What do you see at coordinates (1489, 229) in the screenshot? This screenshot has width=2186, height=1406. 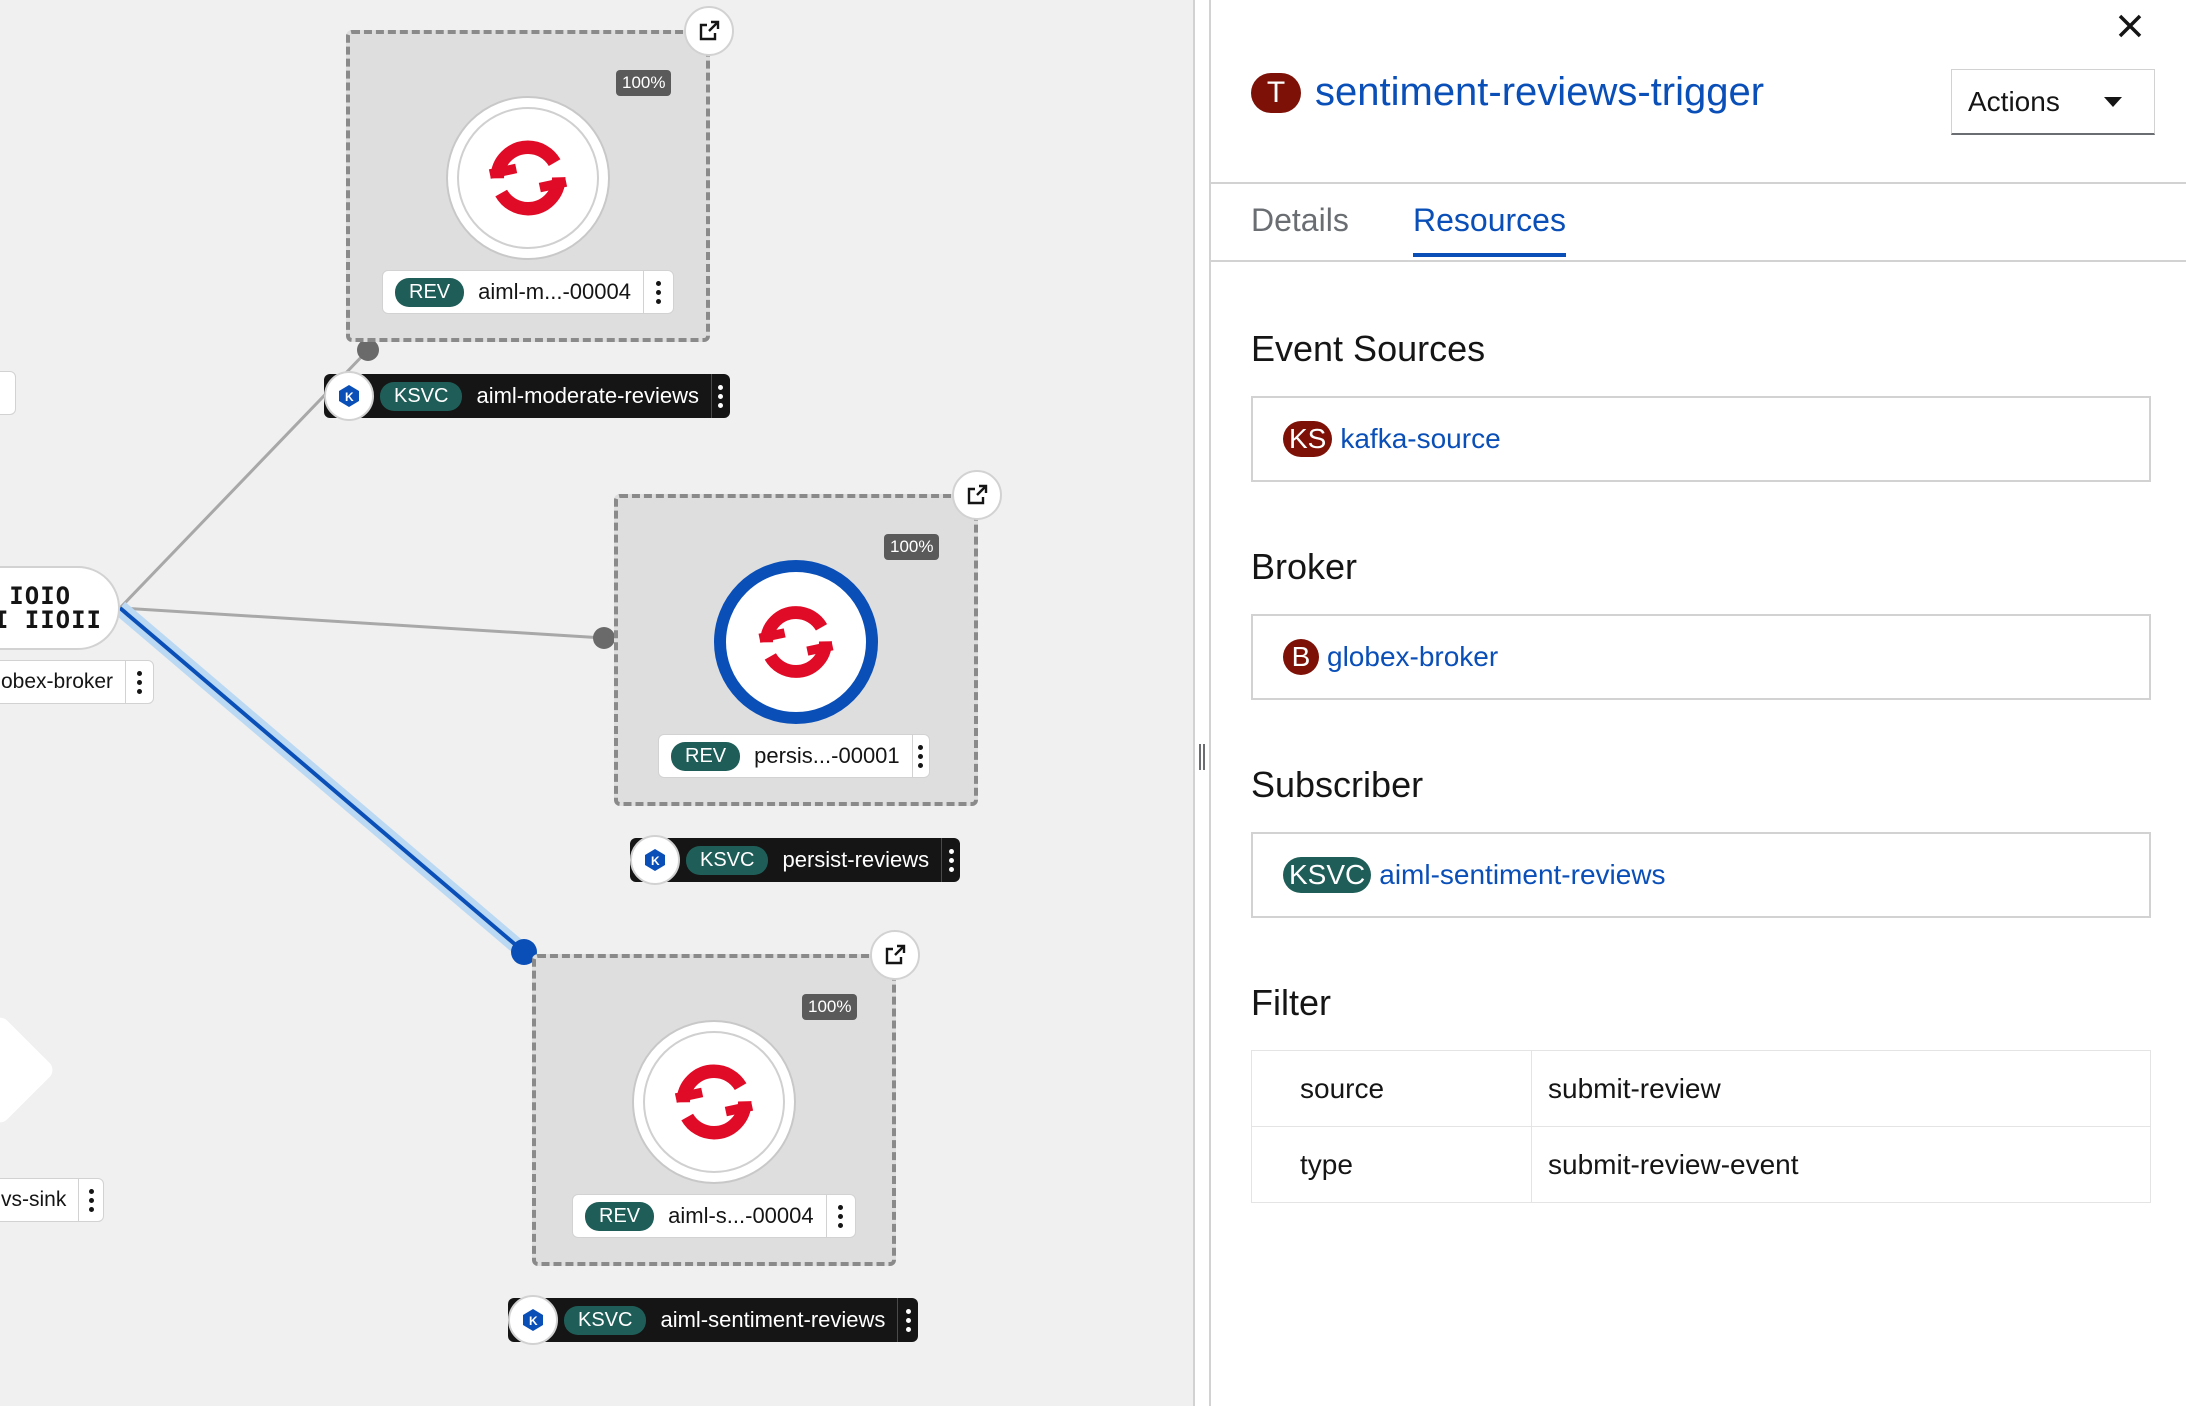 I see `tab-resources: Resources` at bounding box center [1489, 229].